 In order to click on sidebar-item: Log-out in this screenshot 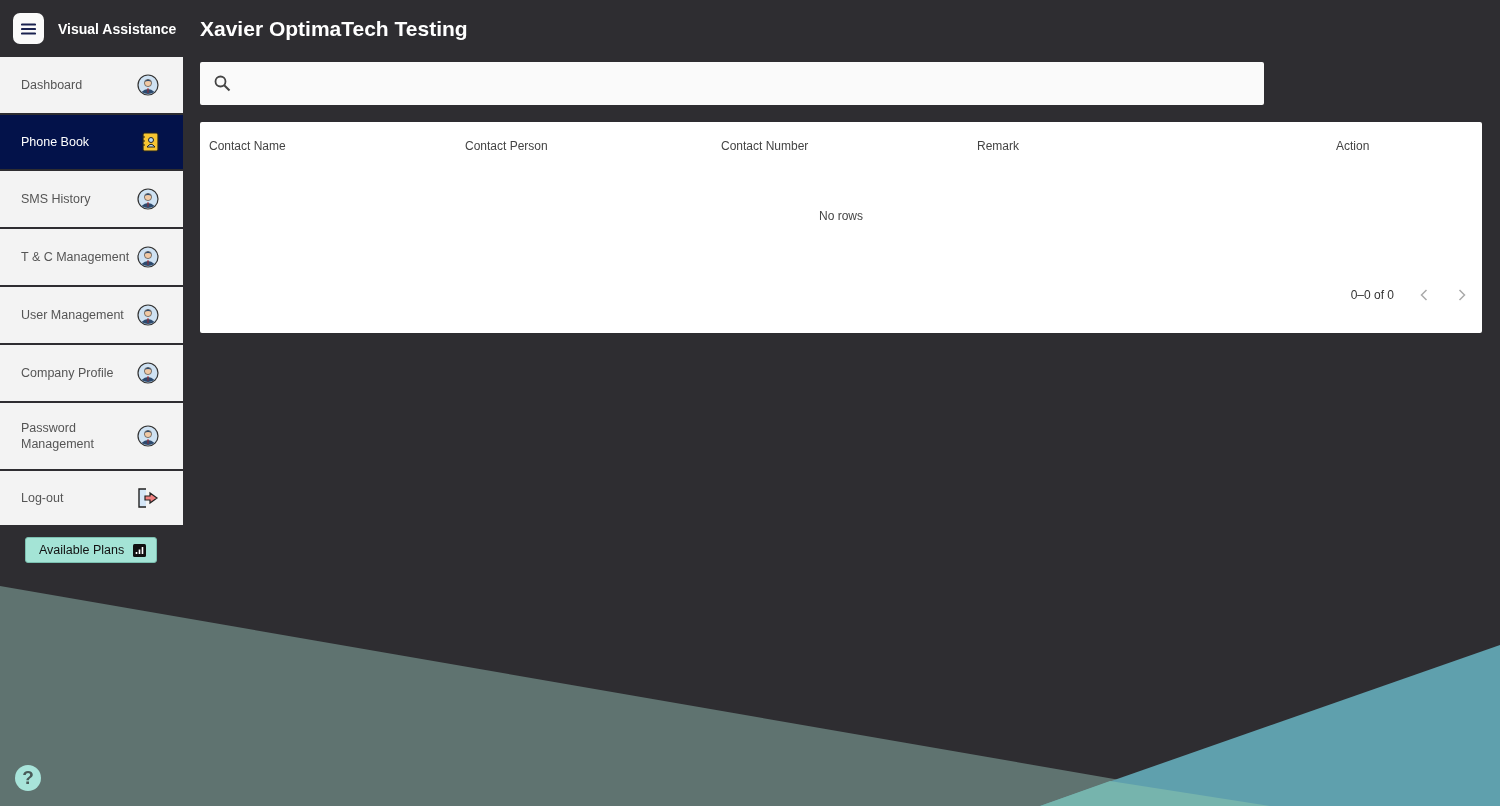, I will do `click(91, 498)`.